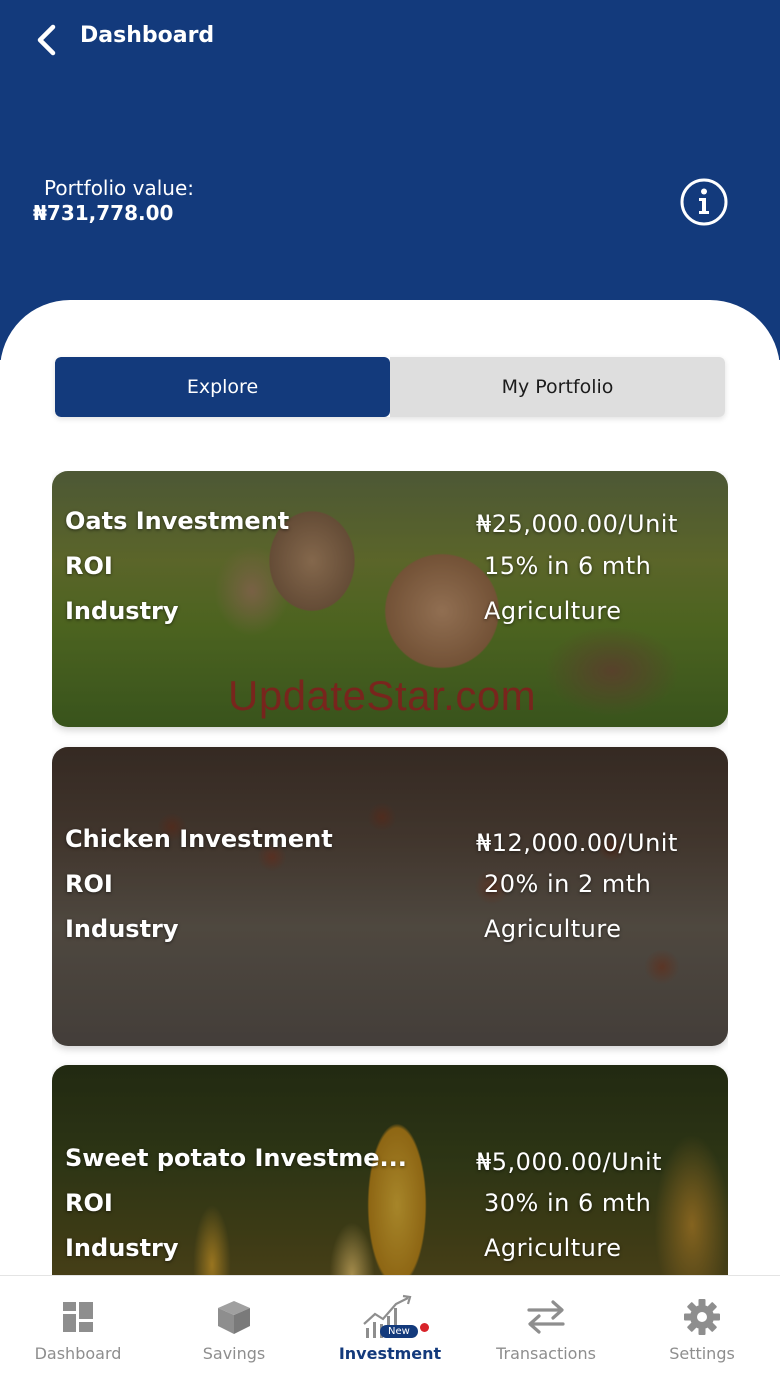  I want to click on nav-item-transactions: Transactions, so click(546, 1331).